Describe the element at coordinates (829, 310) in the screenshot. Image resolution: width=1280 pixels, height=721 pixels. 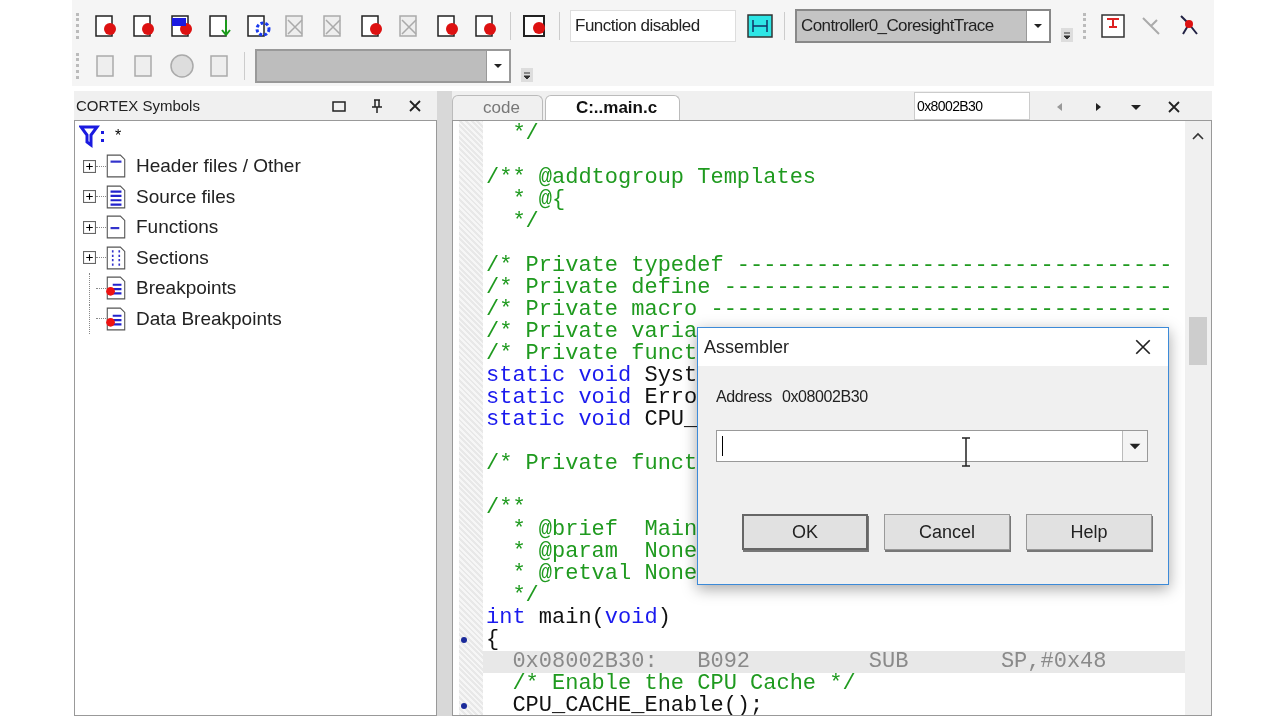
I see `code-line: /* Private macro -----------------------------------` at that location.